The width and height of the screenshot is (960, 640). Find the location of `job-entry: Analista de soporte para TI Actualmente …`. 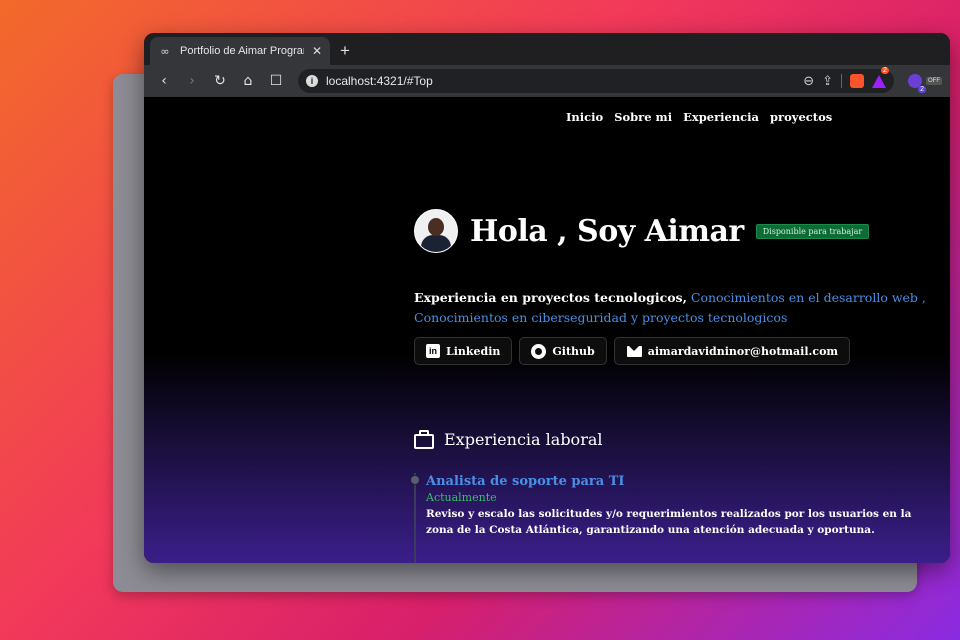

job-entry: Analista de soporte para TI Actualmente … is located at coordinates (681, 506).